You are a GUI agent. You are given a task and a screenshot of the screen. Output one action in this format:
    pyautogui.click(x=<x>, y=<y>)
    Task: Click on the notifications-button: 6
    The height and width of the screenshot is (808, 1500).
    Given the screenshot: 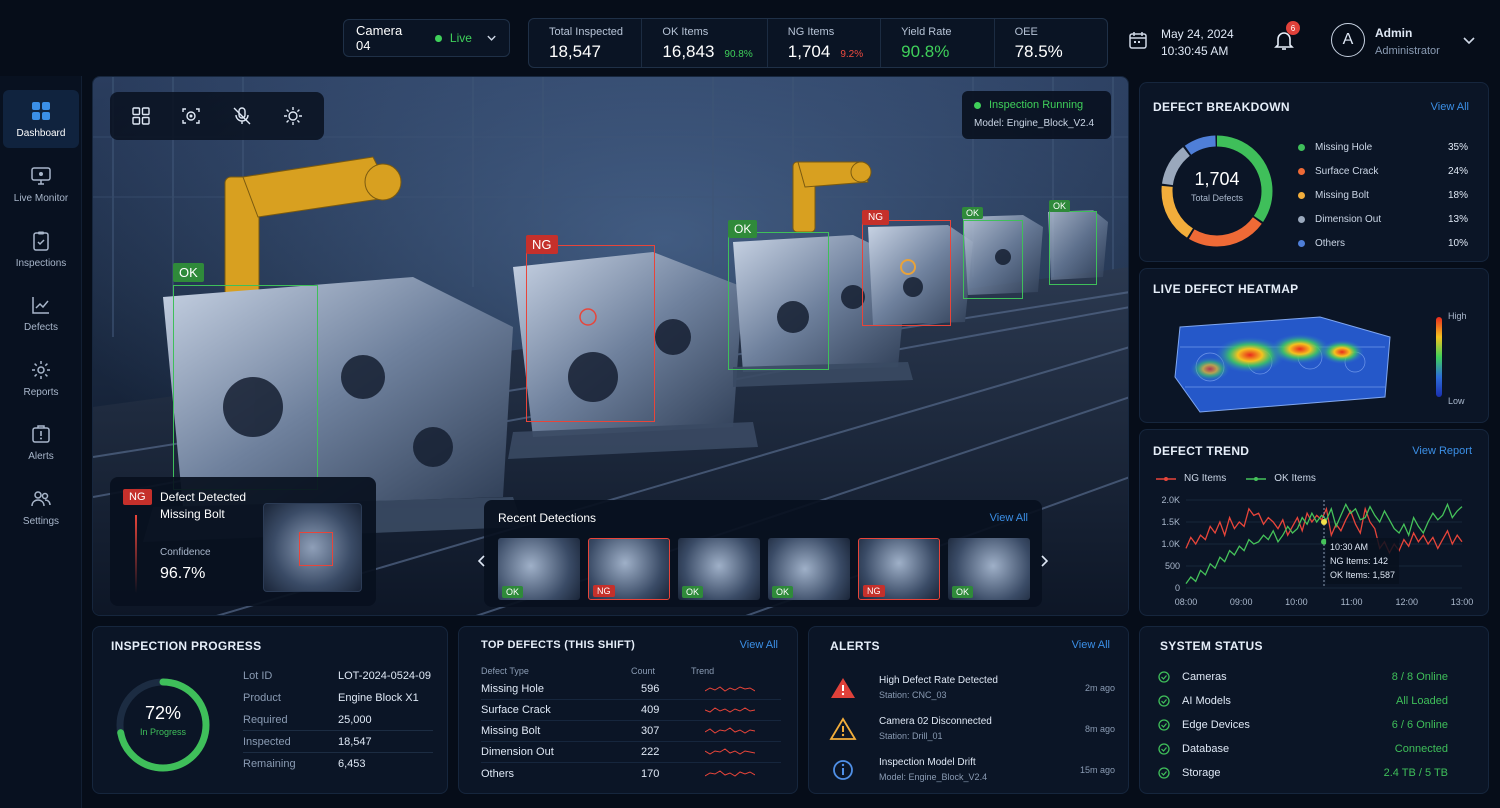 What is the action you would take?
    pyautogui.click(x=1286, y=36)
    